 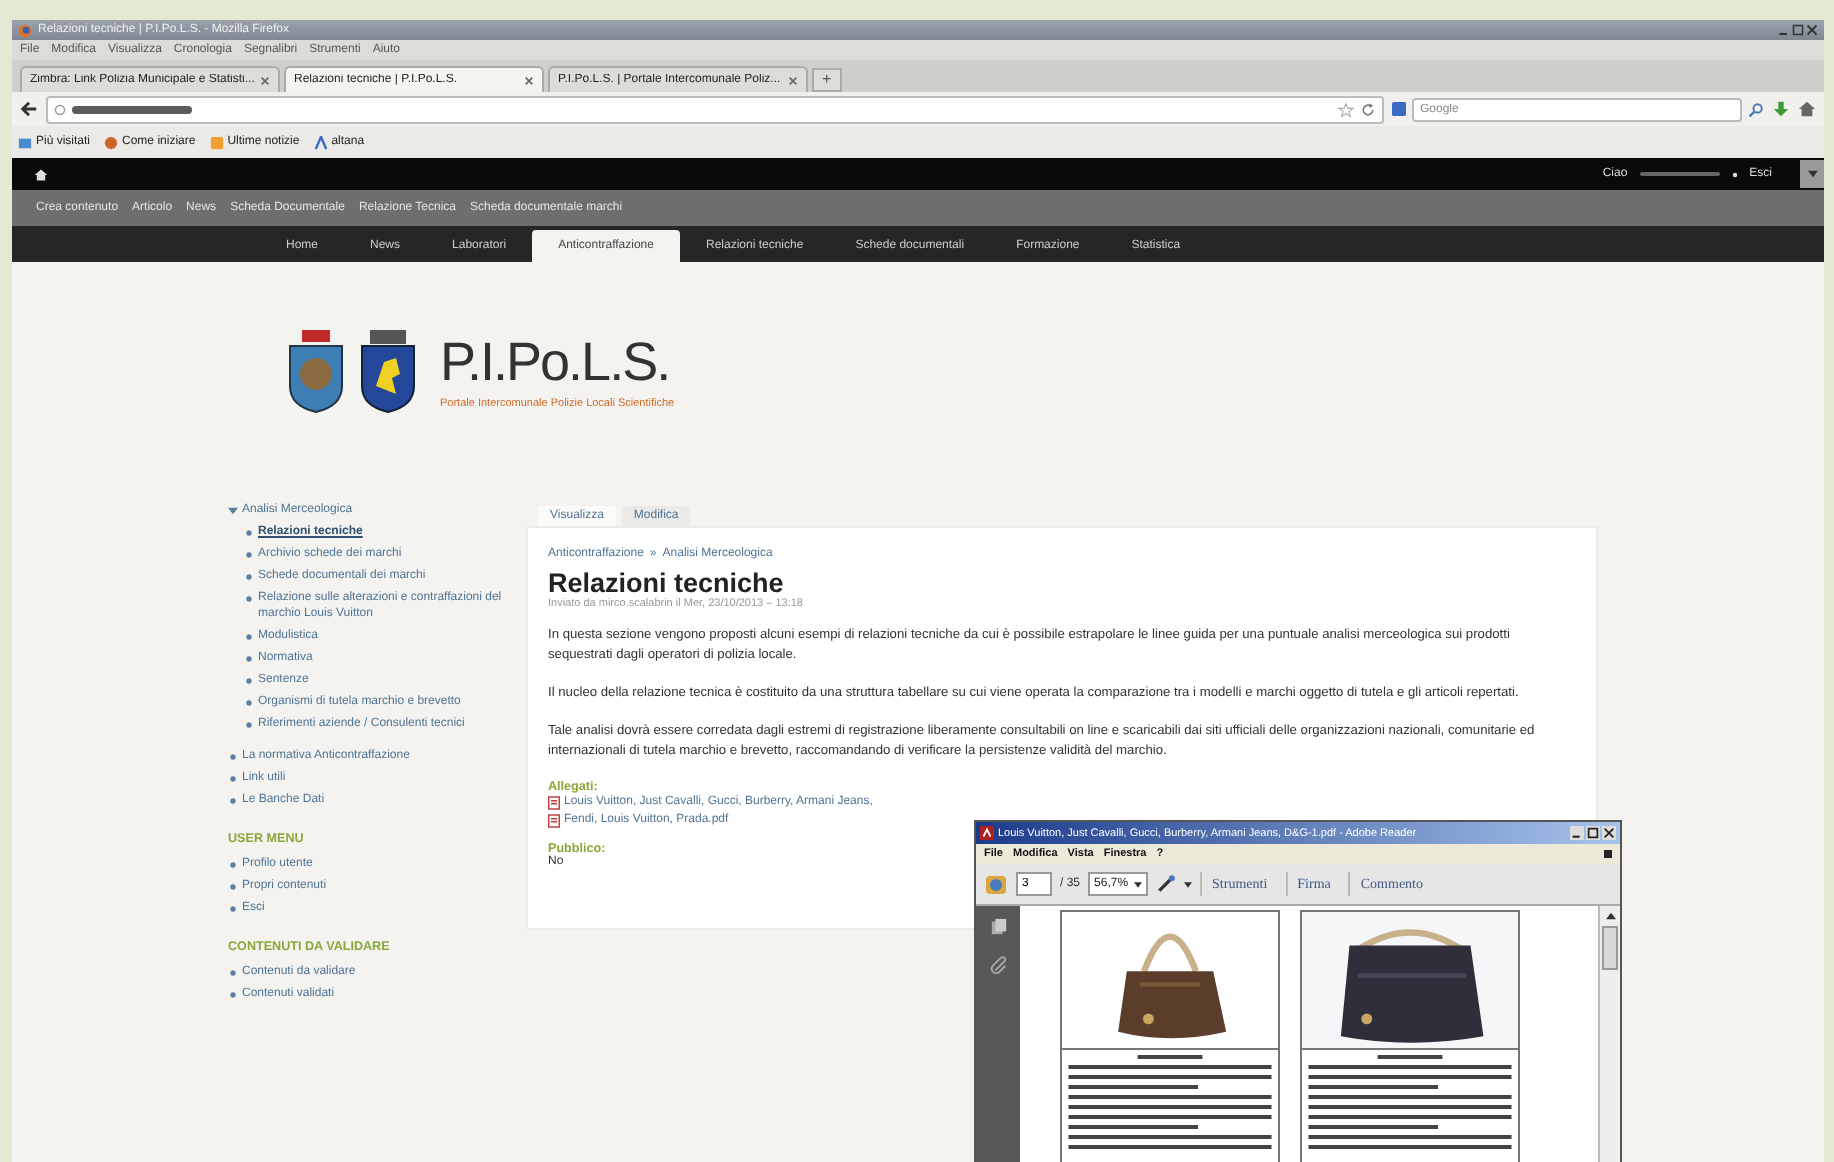 What do you see at coordinates (1610, 948) in the screenshot?
I see `scroll-thumb` at bounding box center [1610, 948].